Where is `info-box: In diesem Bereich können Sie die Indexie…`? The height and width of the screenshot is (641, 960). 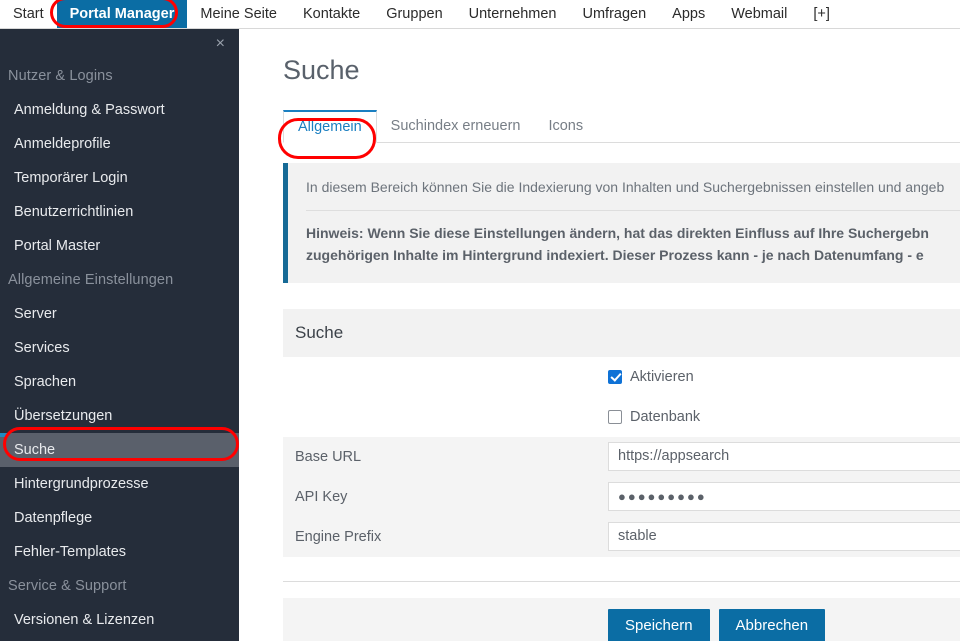
info-box: In diesem Bereich können Sie die Indexie… is located at coordinates (621, 223).